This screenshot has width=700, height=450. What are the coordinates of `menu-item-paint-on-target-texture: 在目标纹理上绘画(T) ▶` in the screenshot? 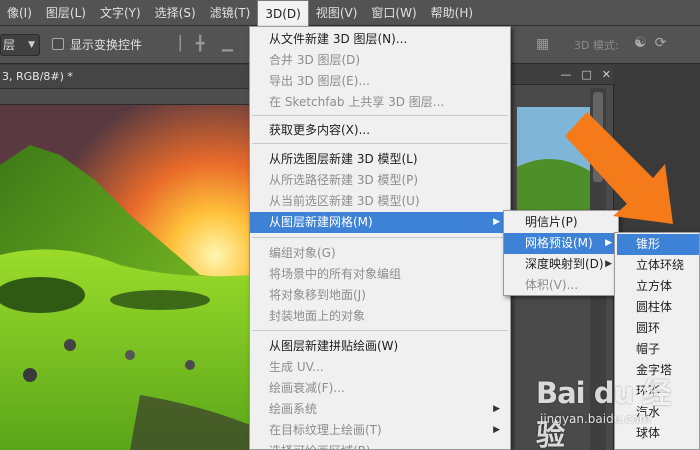 It's located at (380, 430).